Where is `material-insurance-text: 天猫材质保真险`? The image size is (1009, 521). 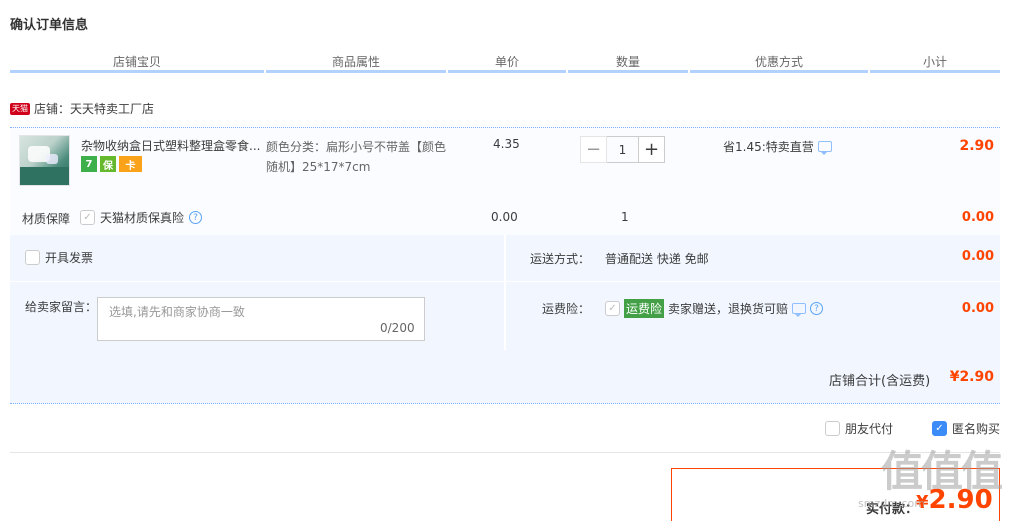
material-insurance-text: 天猫材质保真险 is located at coordinates (142, 218).